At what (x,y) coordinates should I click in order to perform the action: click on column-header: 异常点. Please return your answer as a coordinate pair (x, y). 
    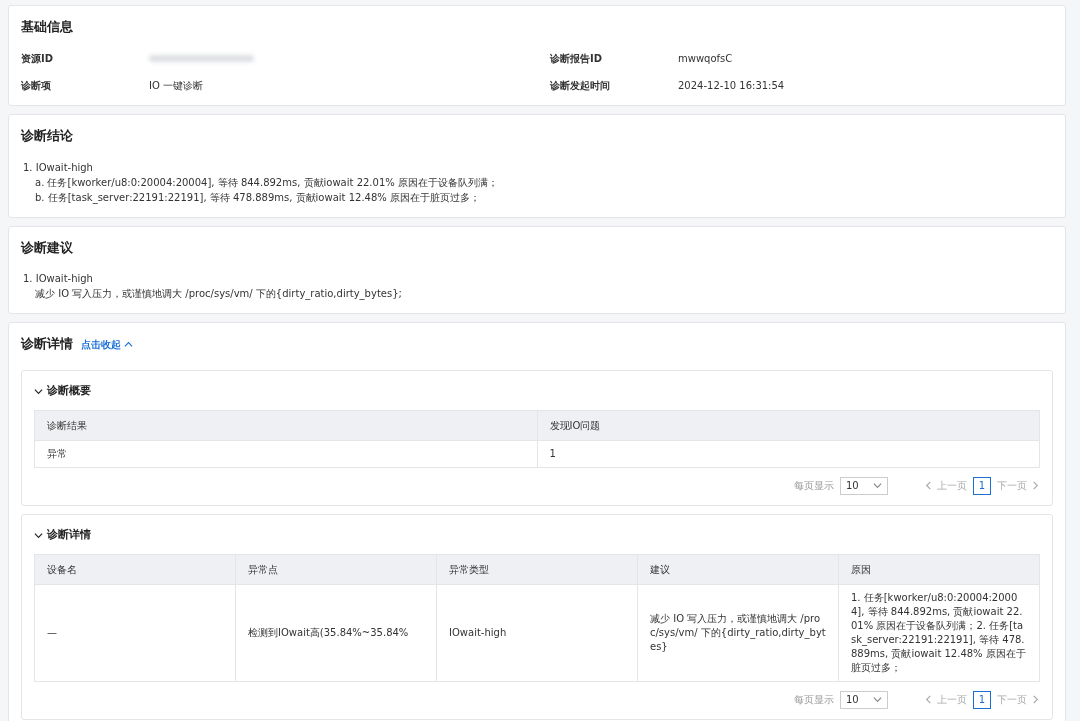
    Looking at the image, I should click on (336, 569).